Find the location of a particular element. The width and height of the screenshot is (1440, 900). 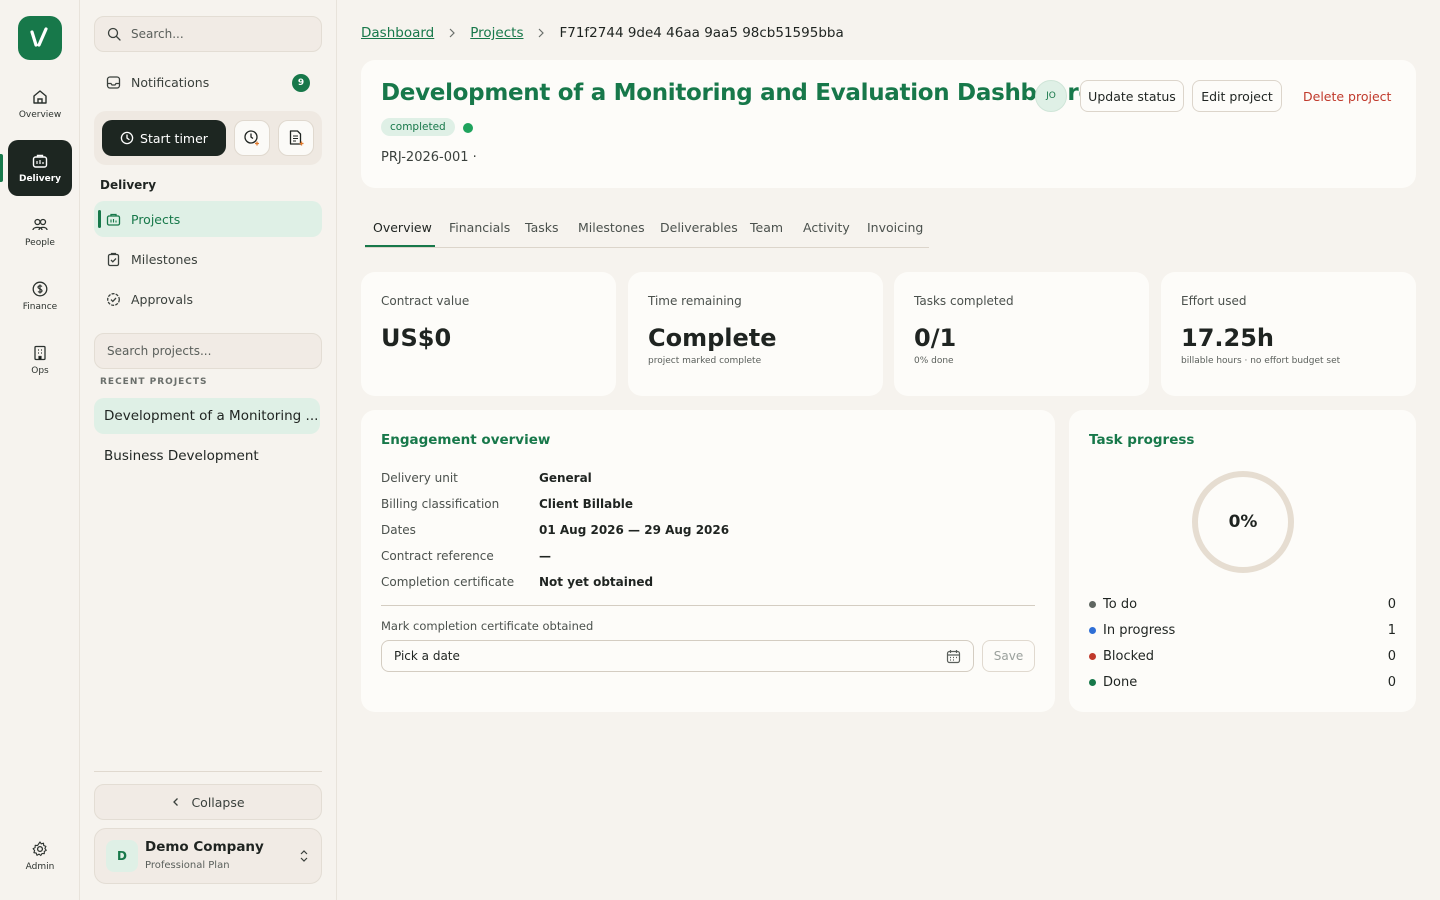

legend-count: 1 is located at coordinates (1391, 630).